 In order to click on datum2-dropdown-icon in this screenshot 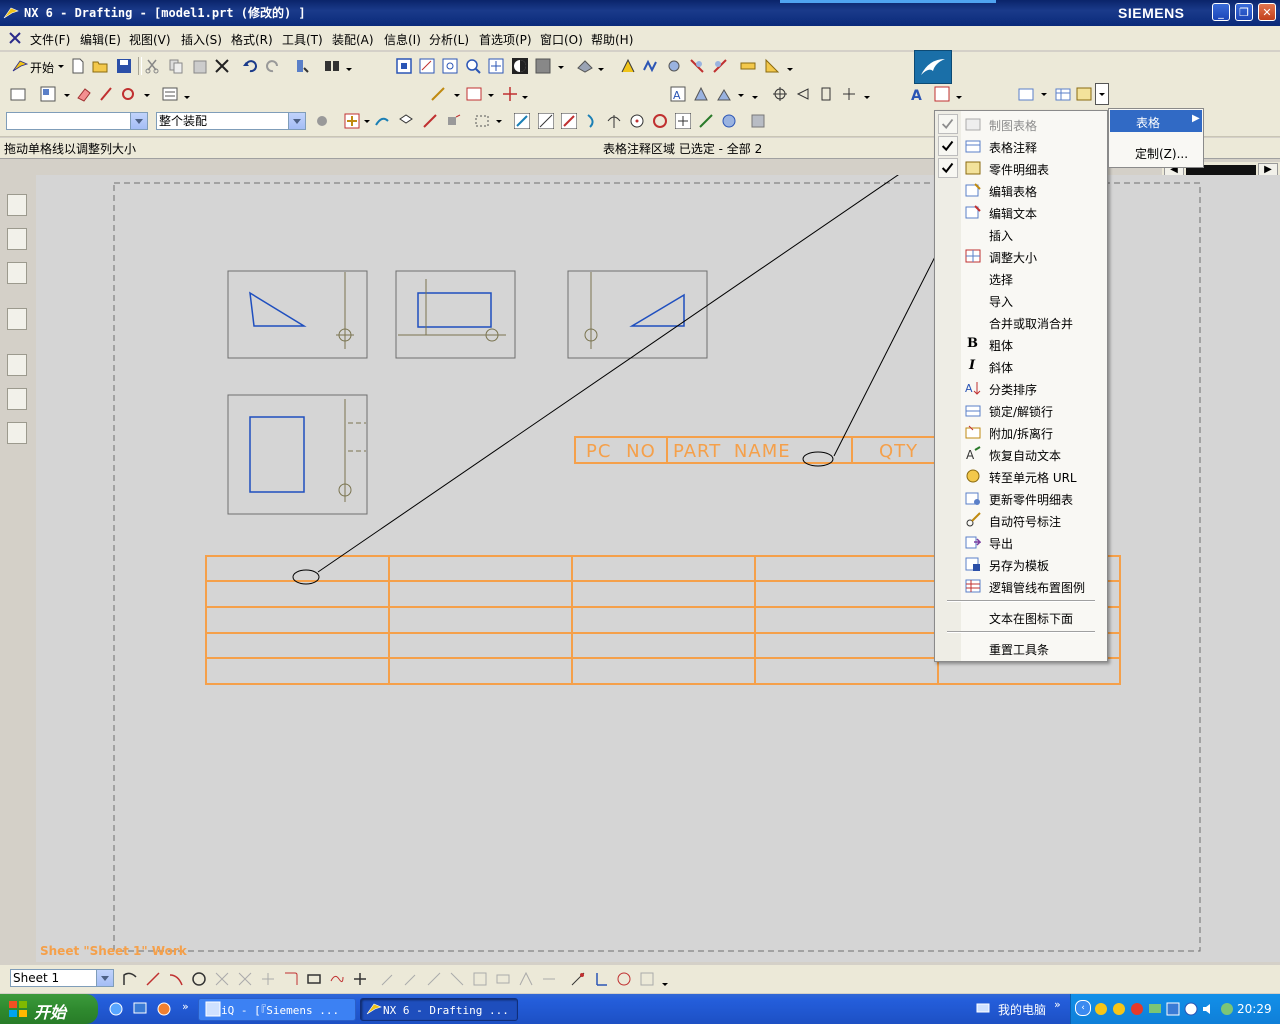, I will do `click(755, 97)`.